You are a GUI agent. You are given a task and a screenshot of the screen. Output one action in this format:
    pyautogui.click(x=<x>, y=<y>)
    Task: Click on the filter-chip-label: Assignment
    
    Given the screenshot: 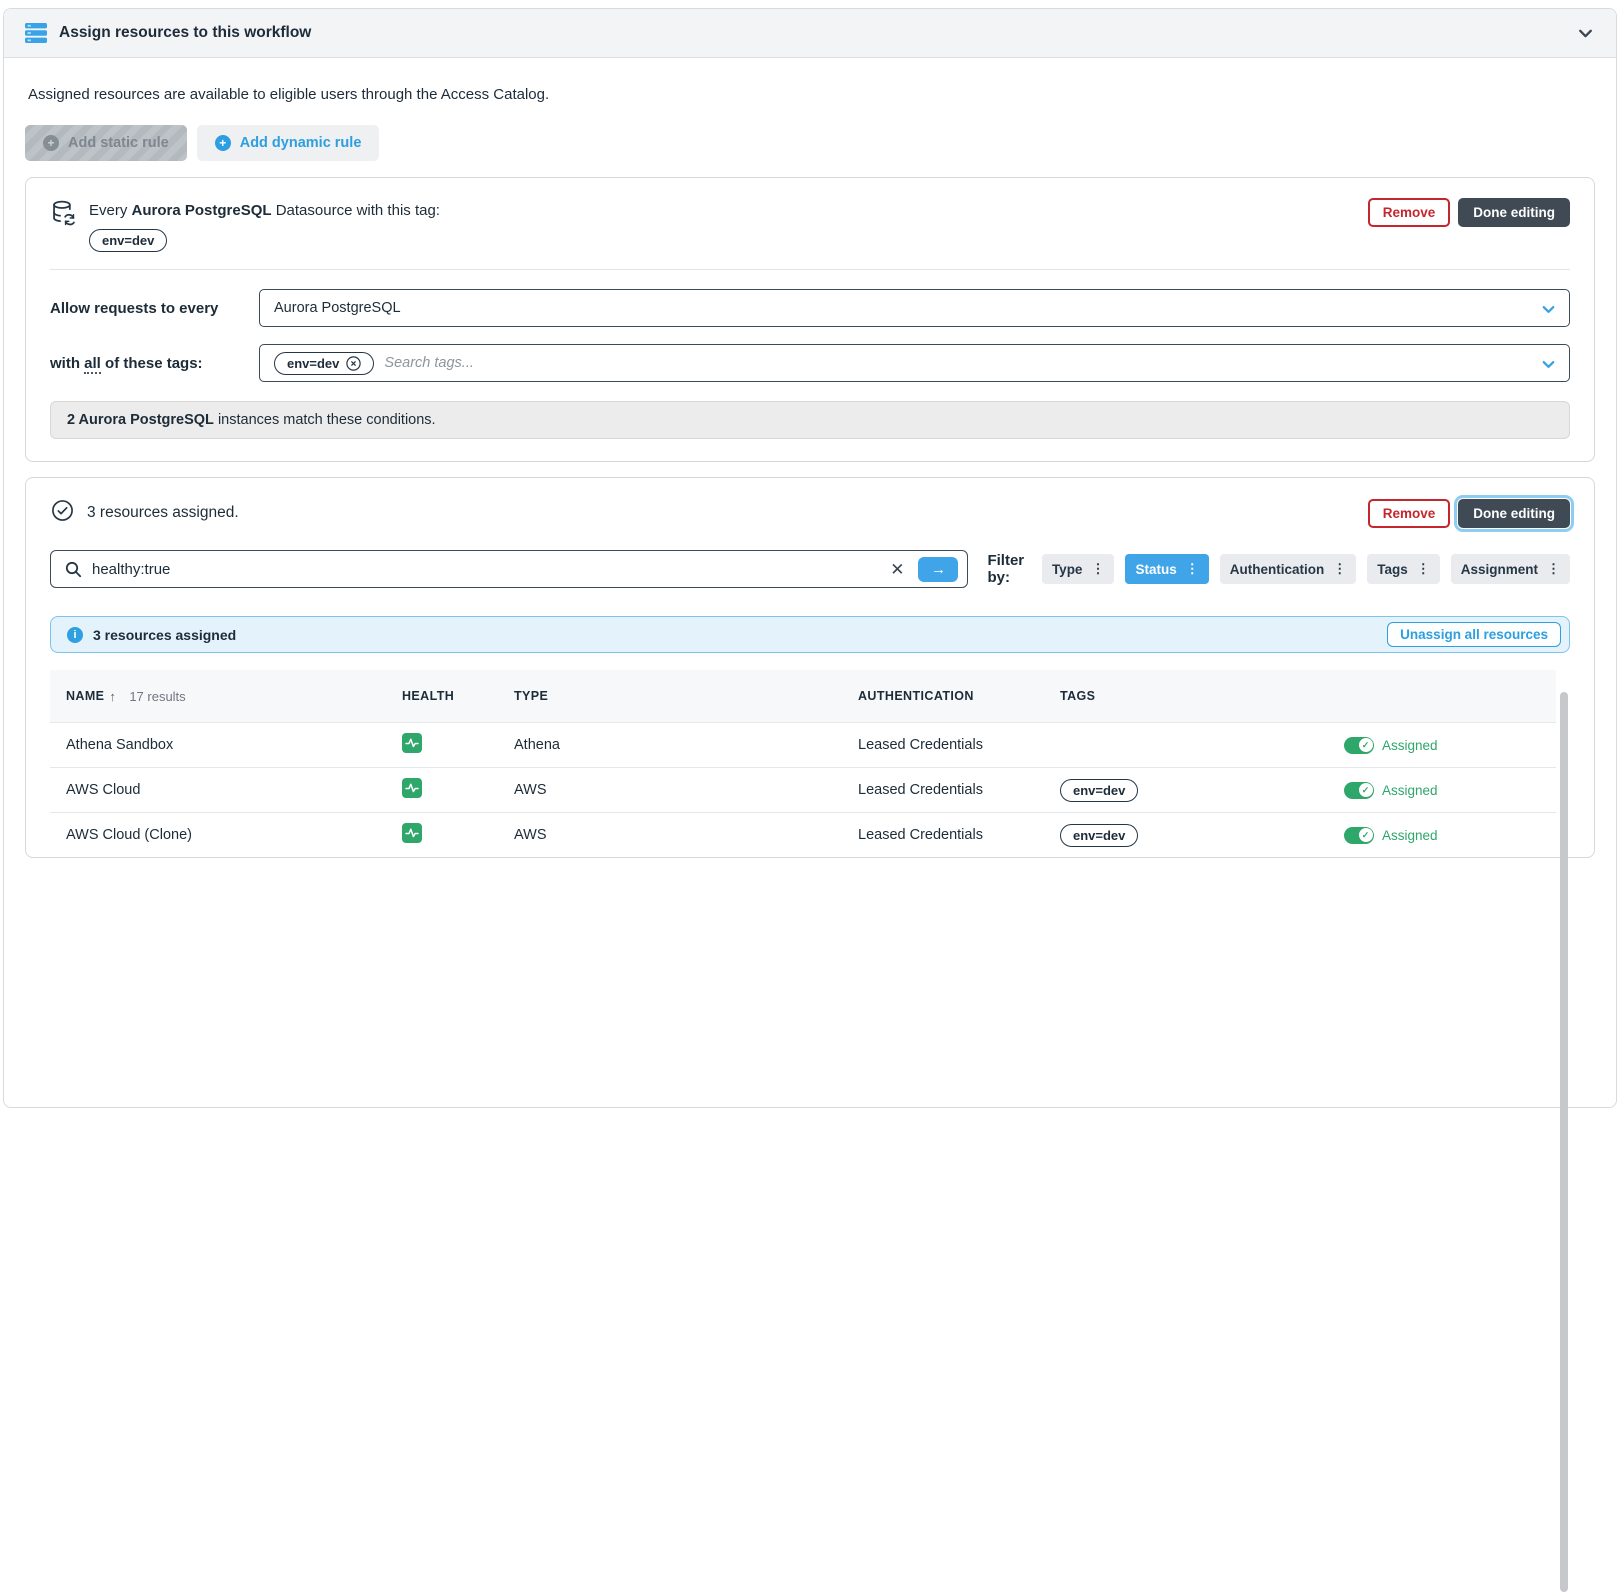 What is the action you would take?
    pyautogui.click(x=1499, y=569)
    